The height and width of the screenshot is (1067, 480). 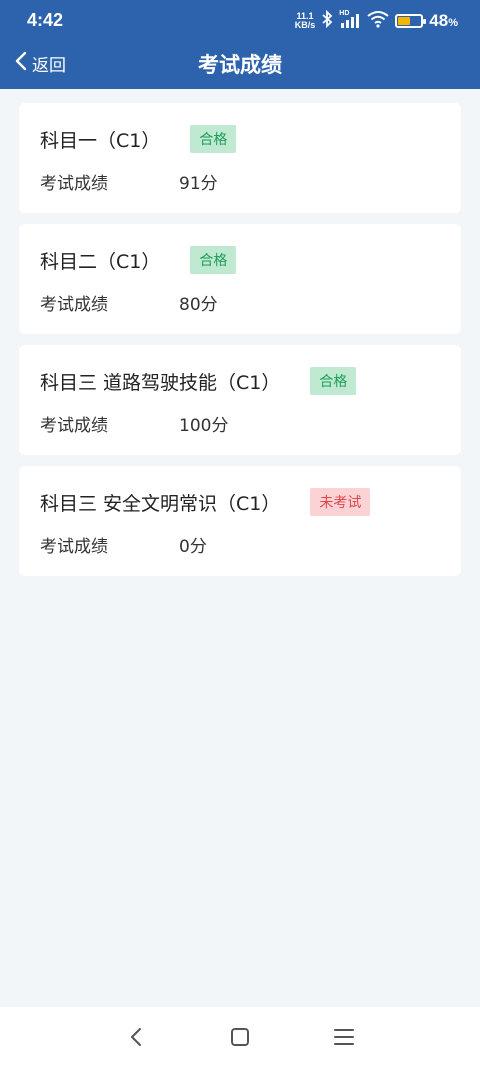 I want to click on status-icons: 11.1 KB/s HD 48%, so click(x=376, y=20).